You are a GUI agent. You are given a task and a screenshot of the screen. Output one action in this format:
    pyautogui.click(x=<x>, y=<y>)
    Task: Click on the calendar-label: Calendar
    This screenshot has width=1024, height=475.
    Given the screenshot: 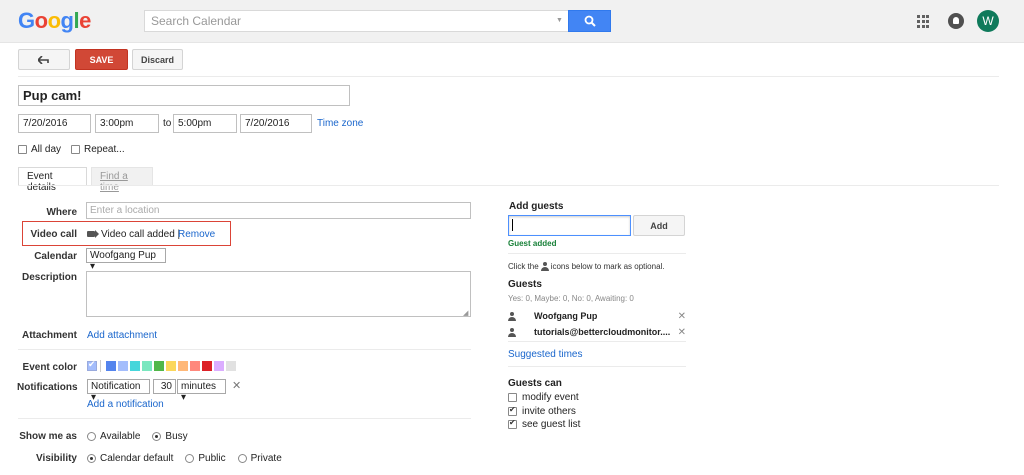 What is the action you would take?
    pyautogui.click(x=55, y=256)
    